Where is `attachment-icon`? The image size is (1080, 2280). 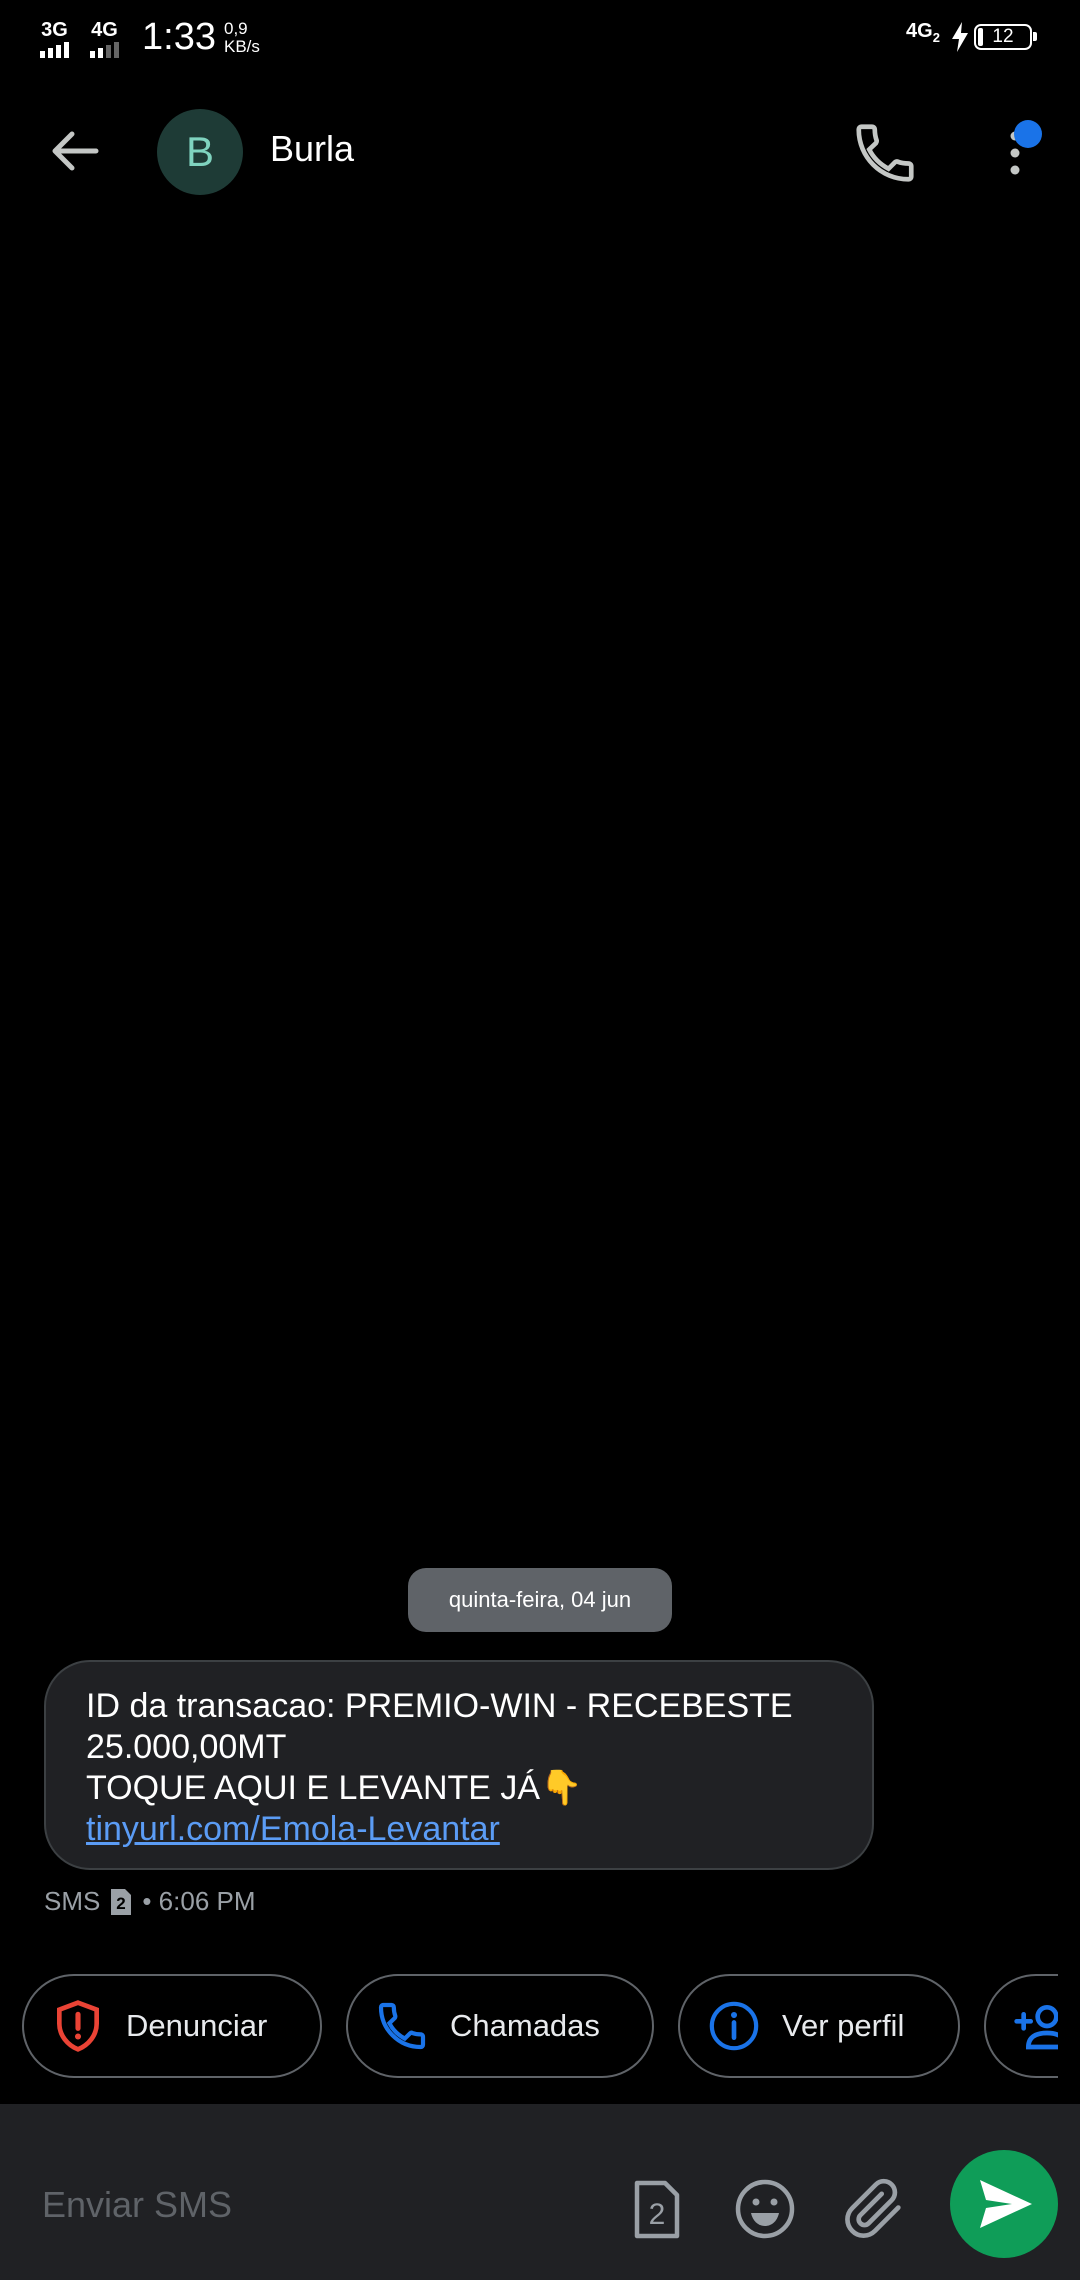 attachment-icon is located at coordinates (875, 2209).